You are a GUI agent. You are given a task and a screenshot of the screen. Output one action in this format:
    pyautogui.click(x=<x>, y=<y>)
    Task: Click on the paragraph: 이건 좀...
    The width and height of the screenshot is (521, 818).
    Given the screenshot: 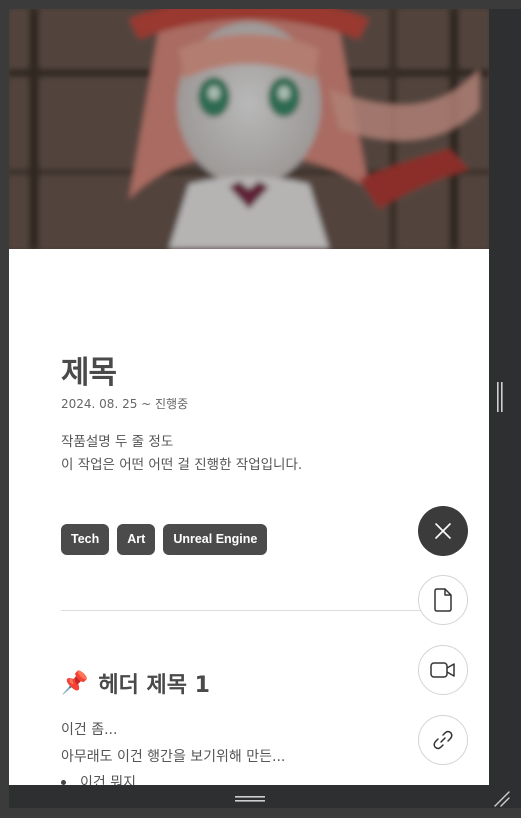 What is the action you would take?
    pyautogui.click(x=89, y=730)
    